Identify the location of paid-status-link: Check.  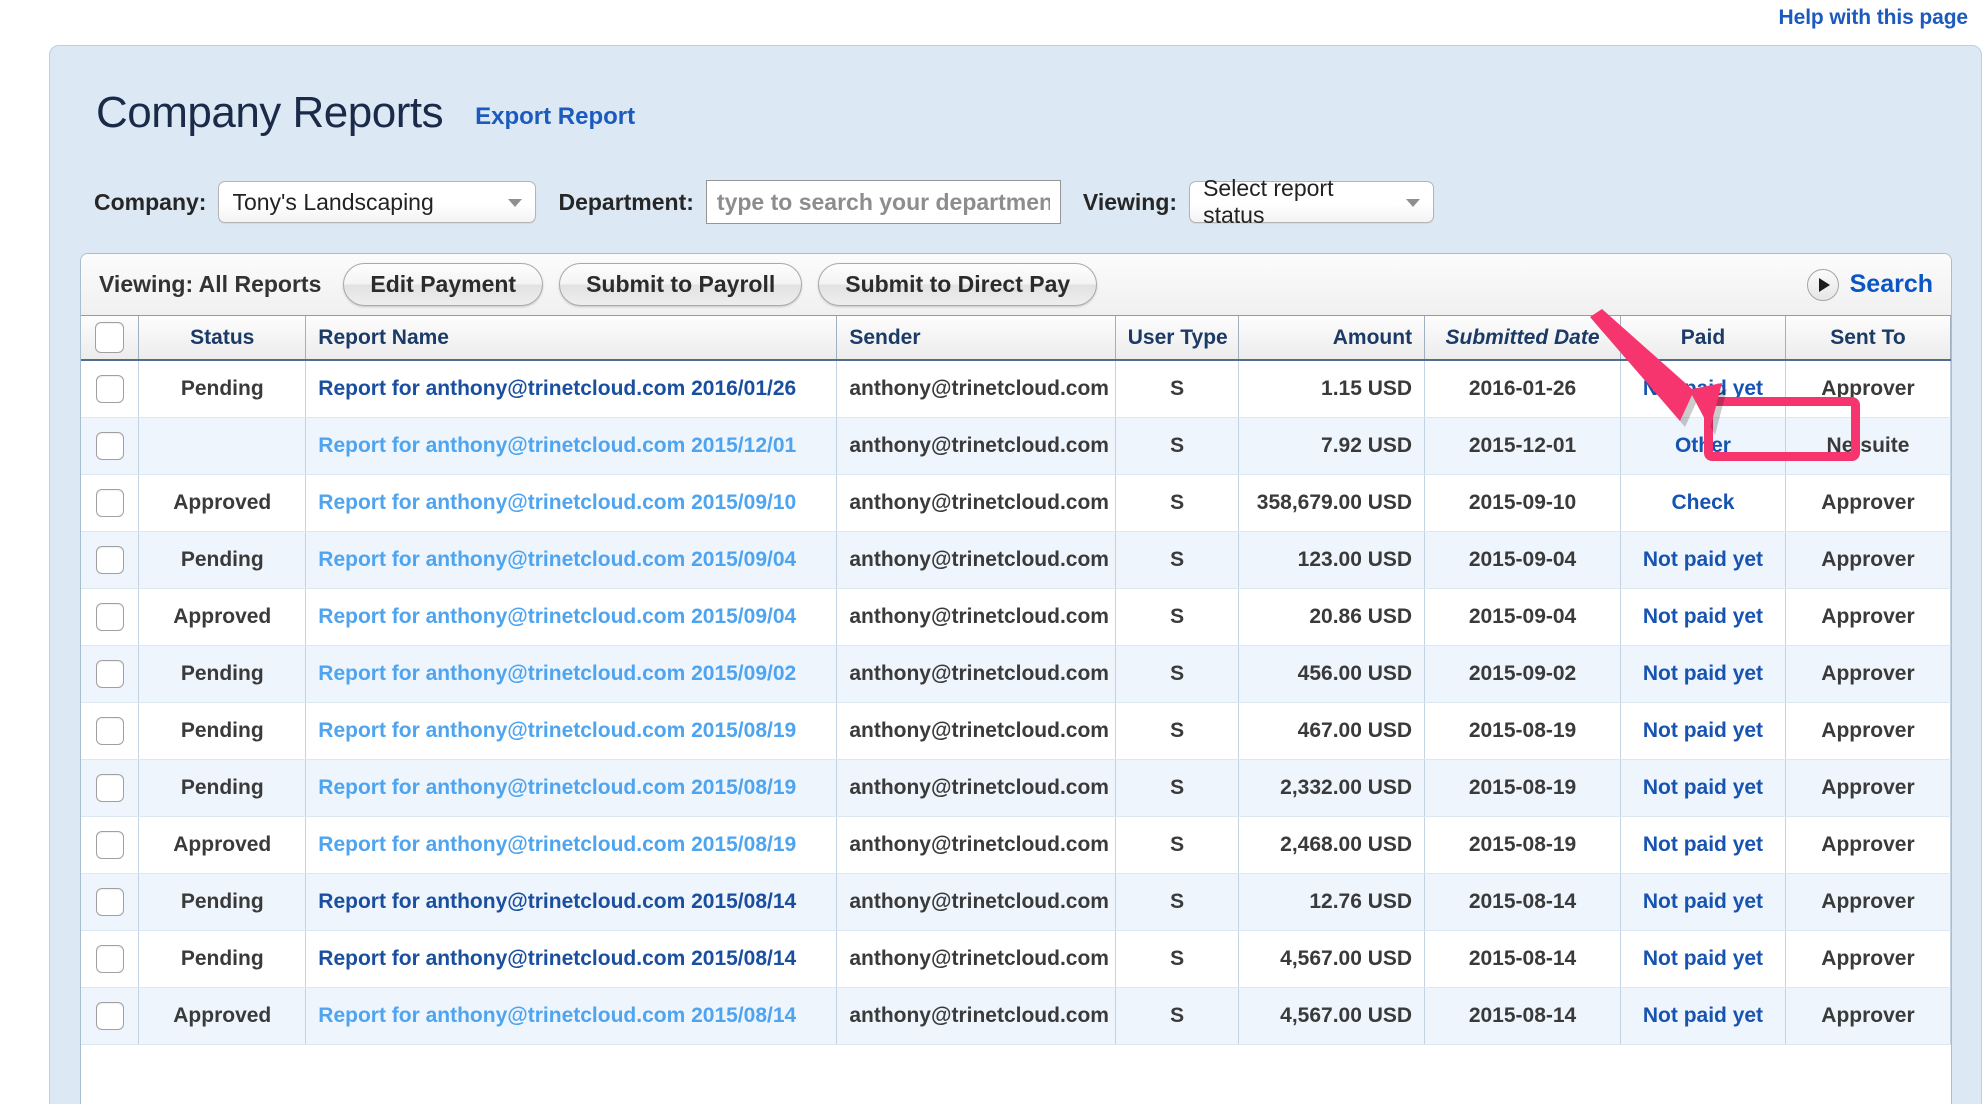
(1702, 502).